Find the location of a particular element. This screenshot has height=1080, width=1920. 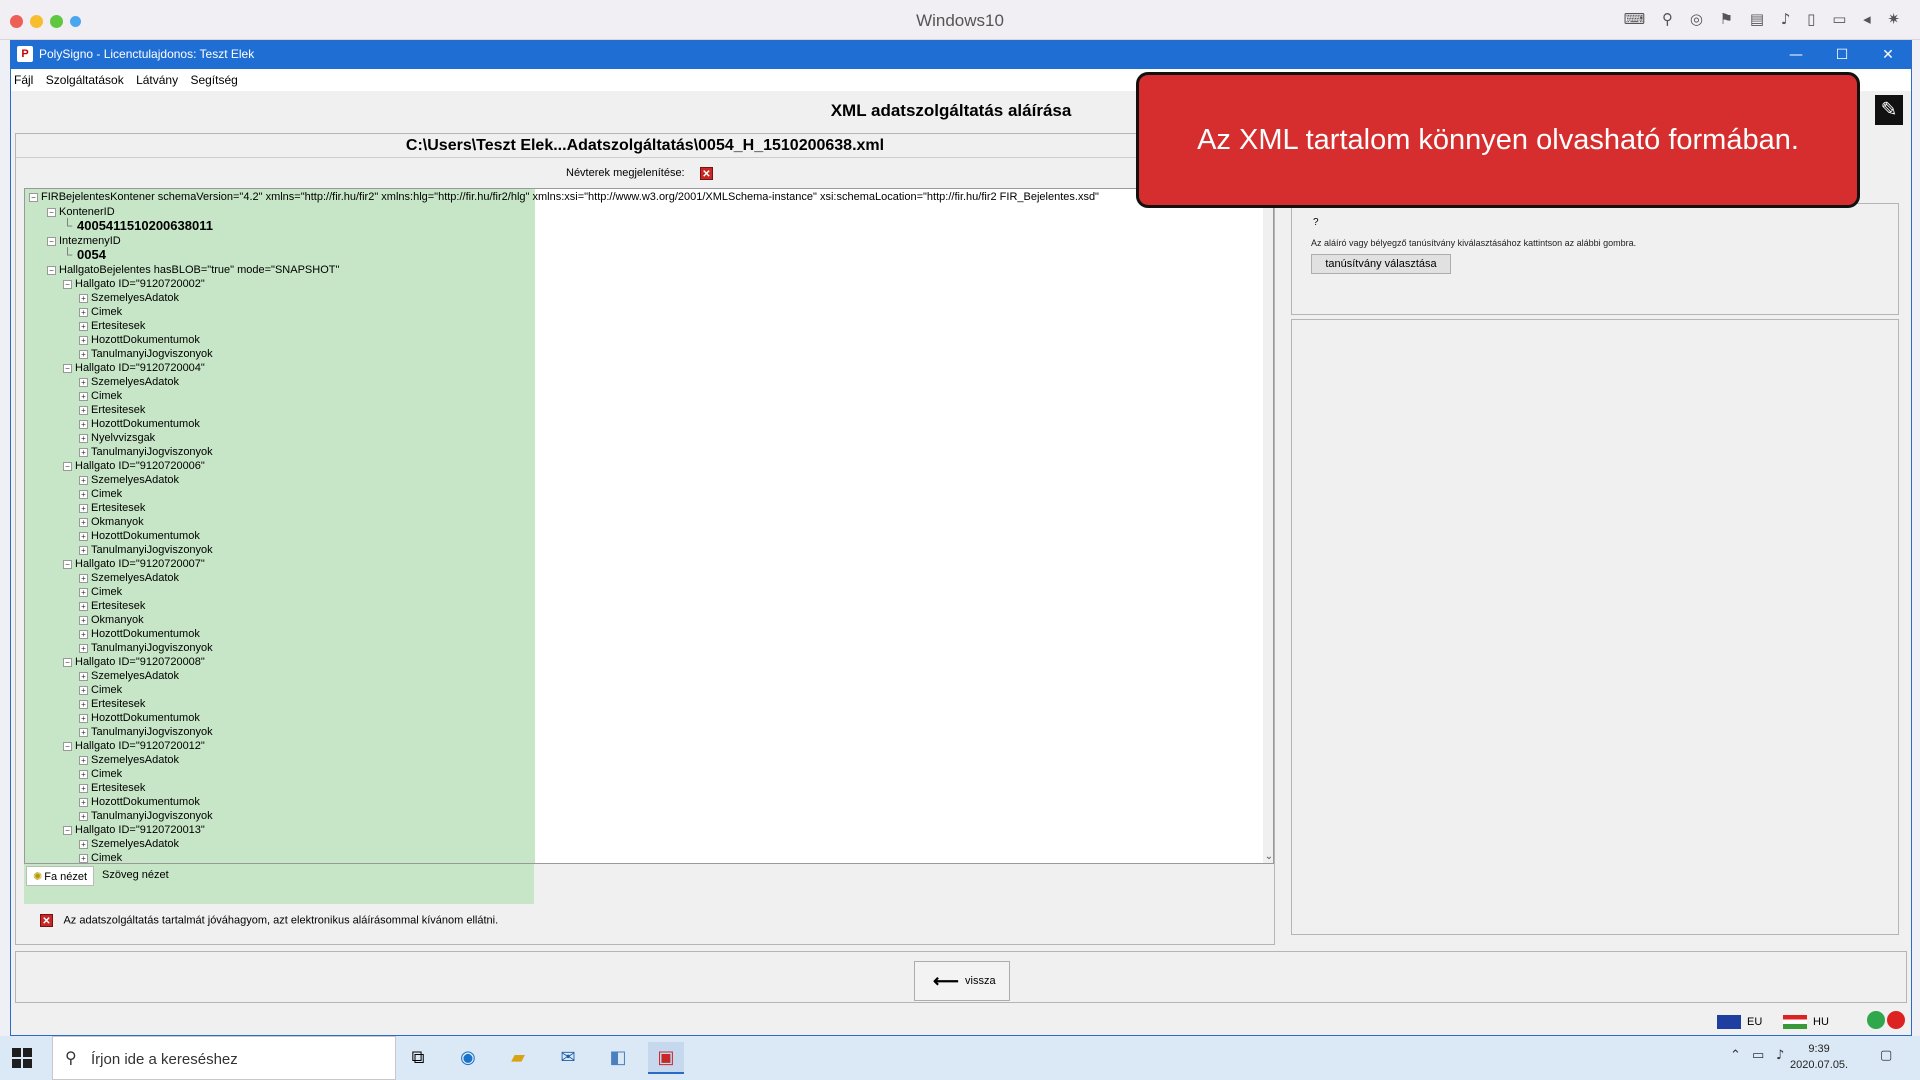

host-tray-icons: ⌨ ⚲ ◎ ⚑ ▤ ♪ ▯ ▭ ◂ ✷ is located at coordinates (1765, 19).